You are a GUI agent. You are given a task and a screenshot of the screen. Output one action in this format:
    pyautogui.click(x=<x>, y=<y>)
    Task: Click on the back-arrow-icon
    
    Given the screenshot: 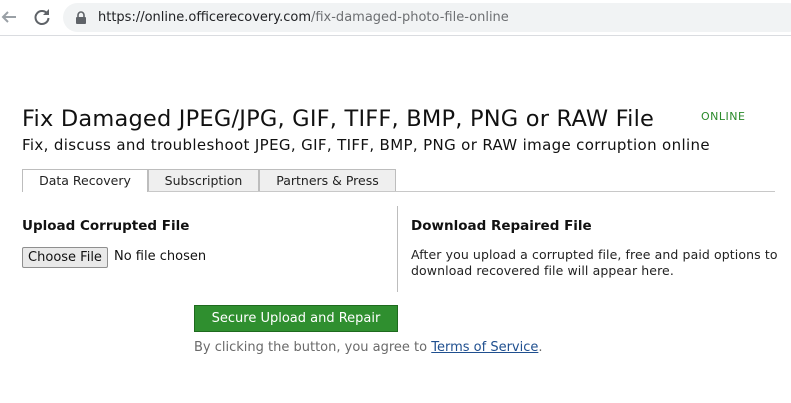 What is the action you would take?
    pyautogui.click(x=10, y=17)
    